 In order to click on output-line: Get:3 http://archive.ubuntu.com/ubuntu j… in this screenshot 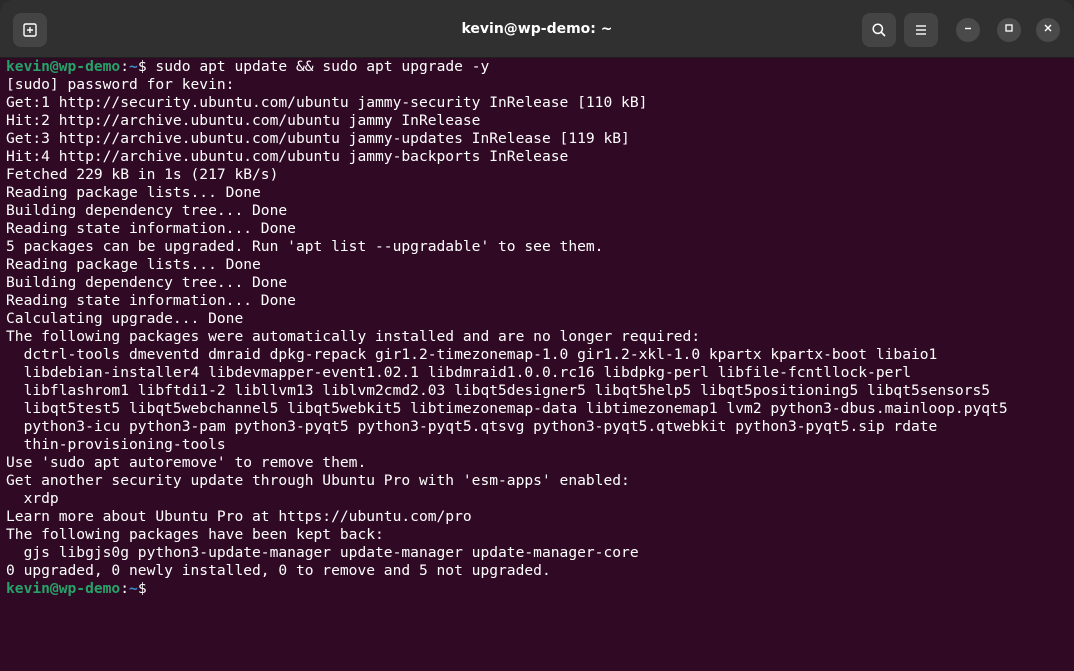, I will do `click(318, 138)`.